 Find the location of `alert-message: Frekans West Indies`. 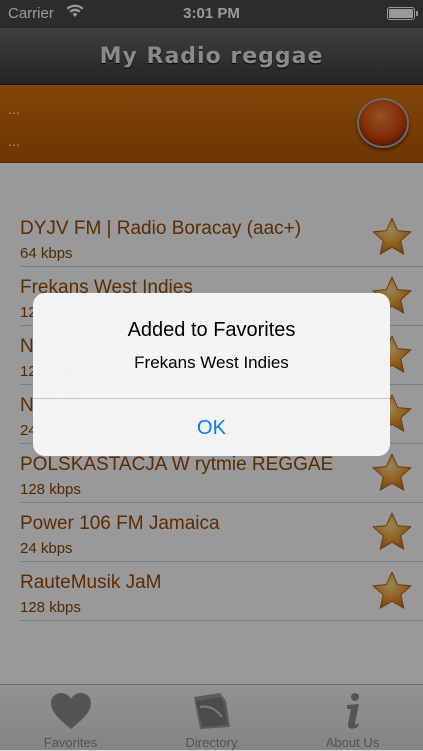

alert-message: Frekans West Indies is located at coordinates (211, 362).